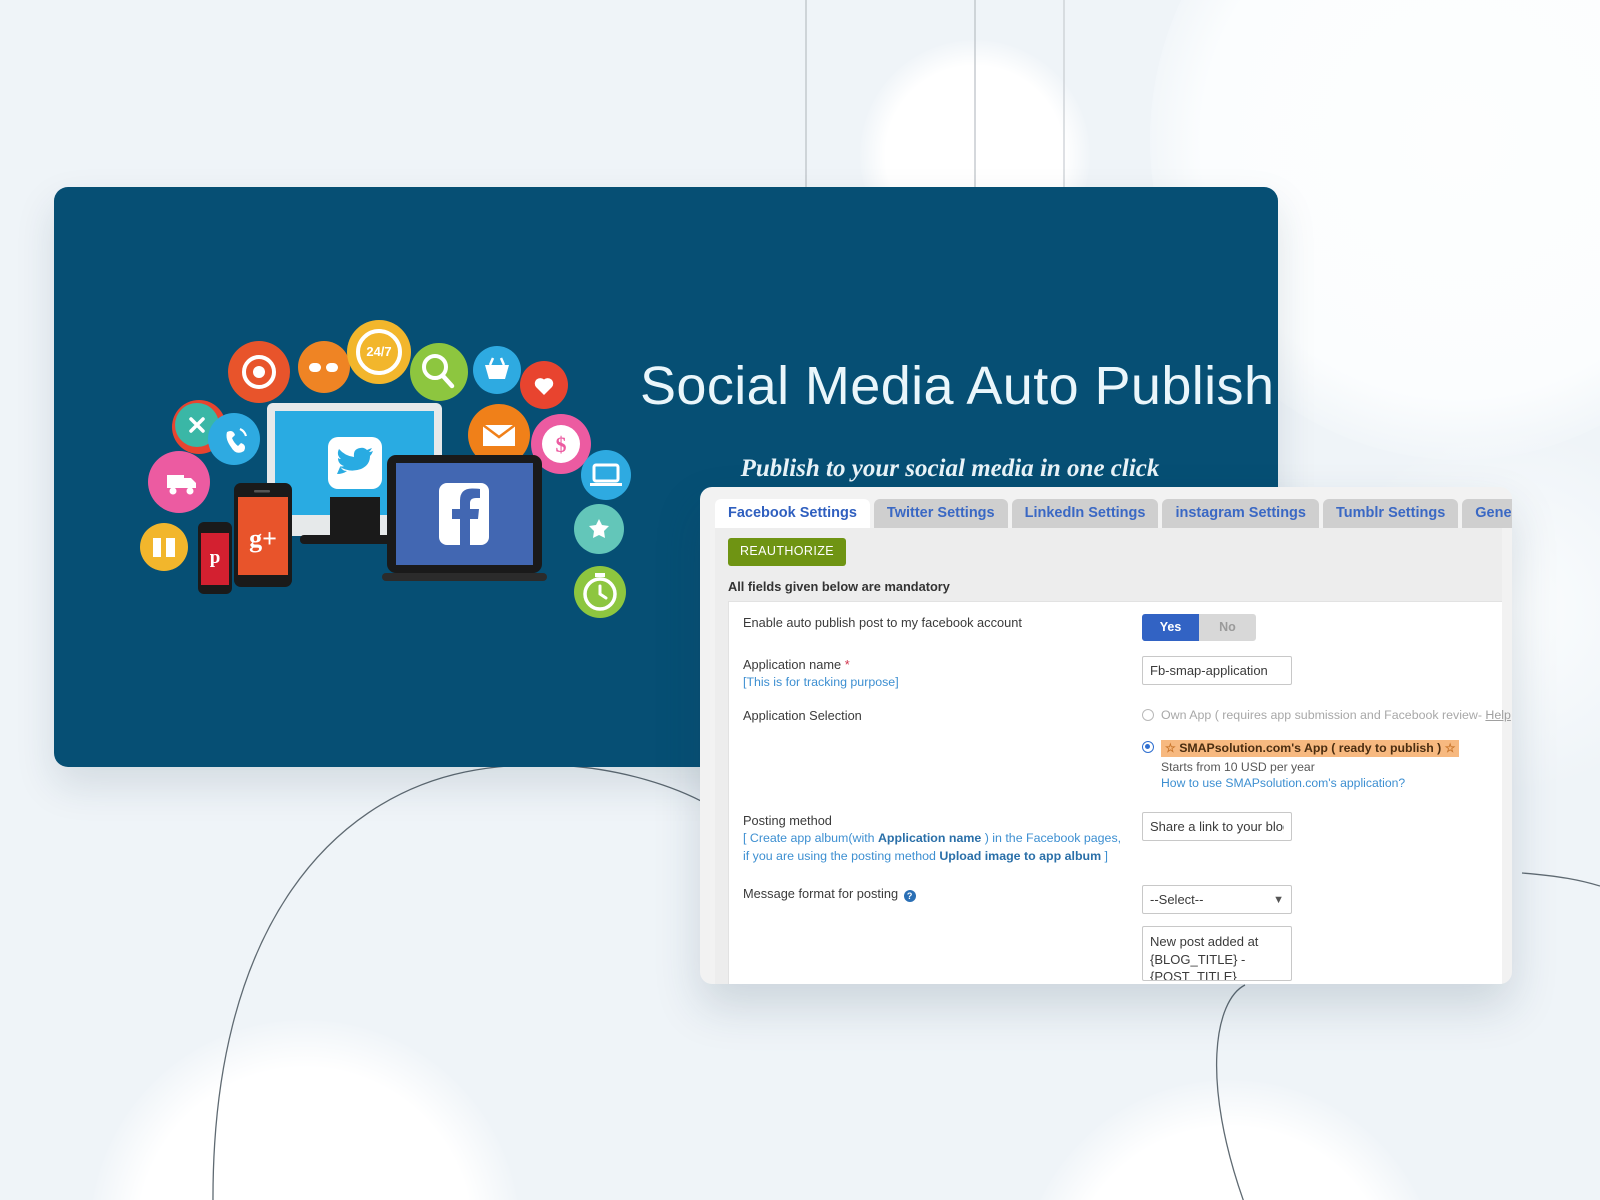 This screenshot has width=1600, height=1200. Describe the element at coordinates (1217, 900) in the screenshot. I see `message-format-select: --Select-- ▼` at that location.